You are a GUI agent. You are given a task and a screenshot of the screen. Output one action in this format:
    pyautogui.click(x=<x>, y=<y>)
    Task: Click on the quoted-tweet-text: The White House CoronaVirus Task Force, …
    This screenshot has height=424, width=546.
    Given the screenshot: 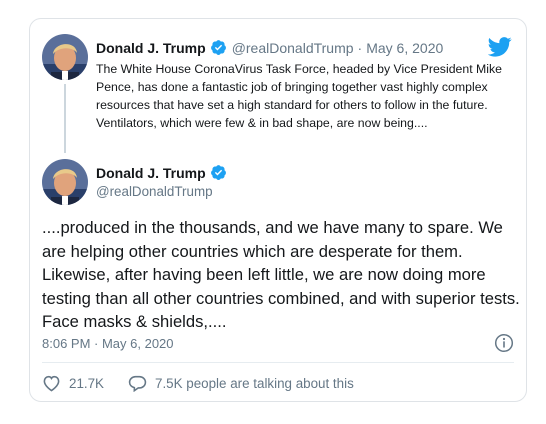 What is the action you would take?
    pyautogui.click(x=299, y=96)
    